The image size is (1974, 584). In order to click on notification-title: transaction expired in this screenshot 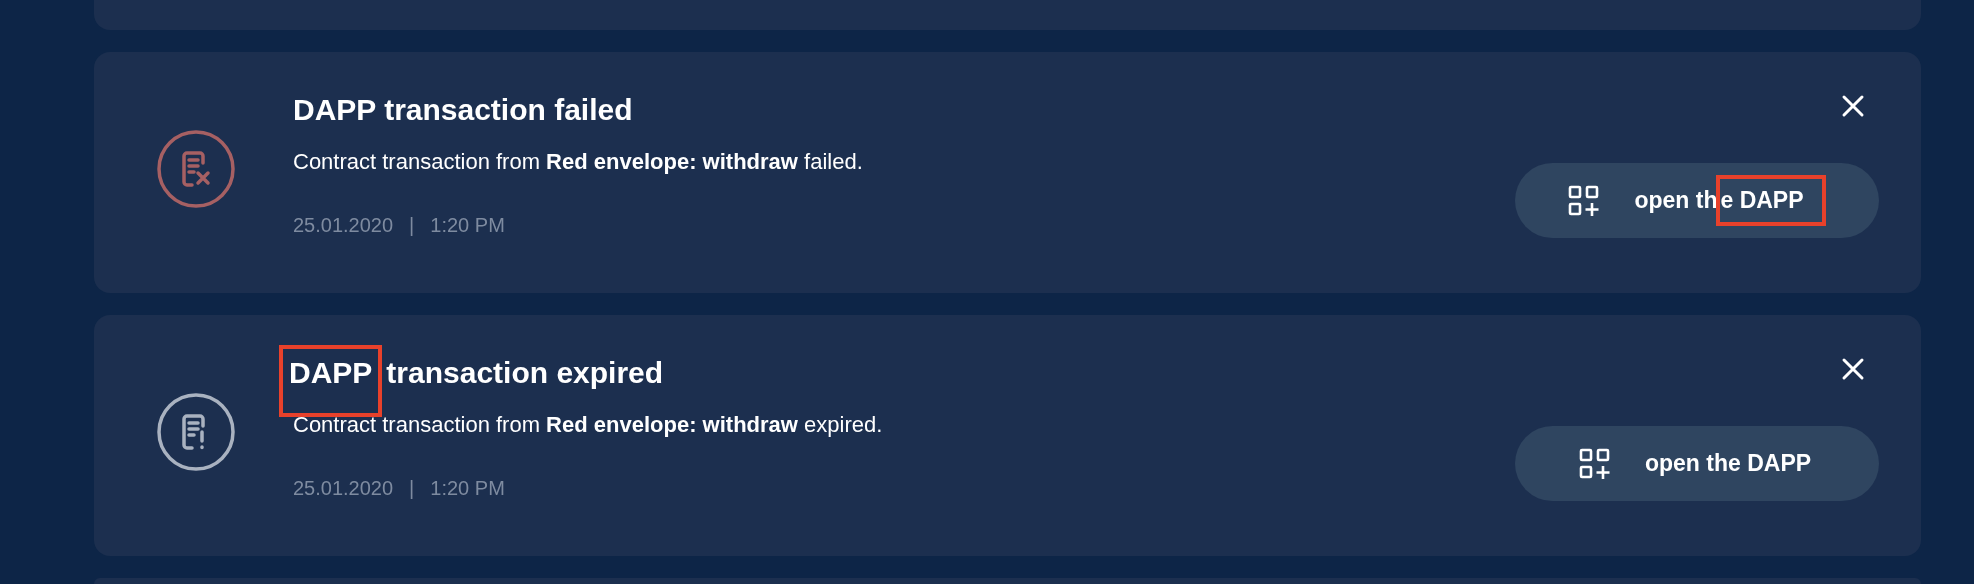, I will do `click(525, 373)`.